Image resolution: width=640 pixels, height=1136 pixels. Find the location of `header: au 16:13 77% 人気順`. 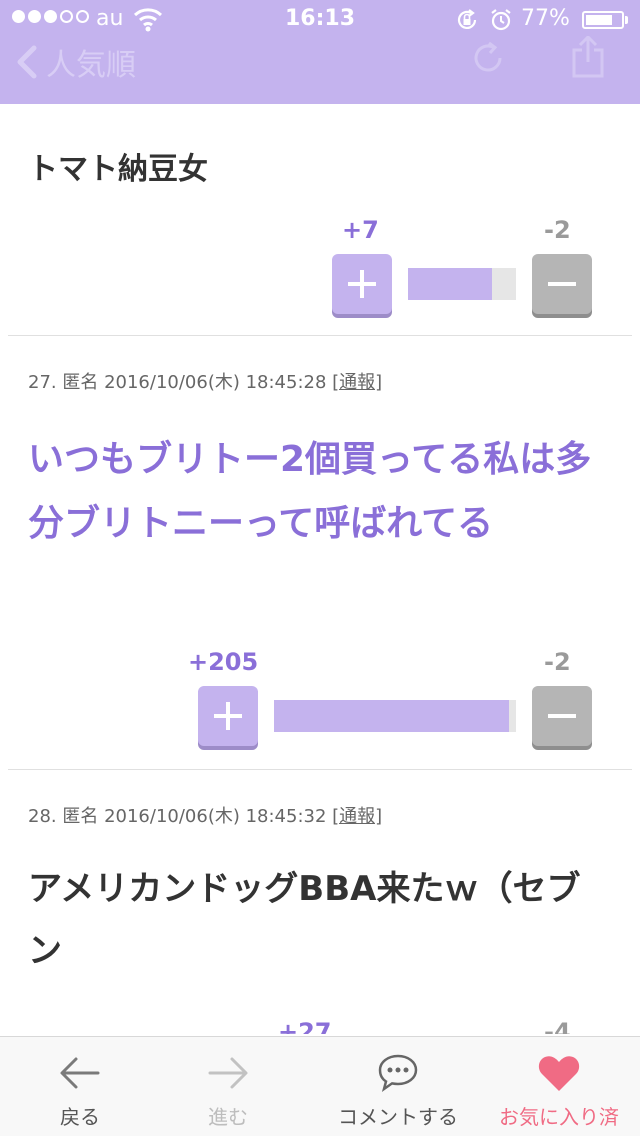

header: au 16:13 77% 人気順 is located at coordinates (320, 52).